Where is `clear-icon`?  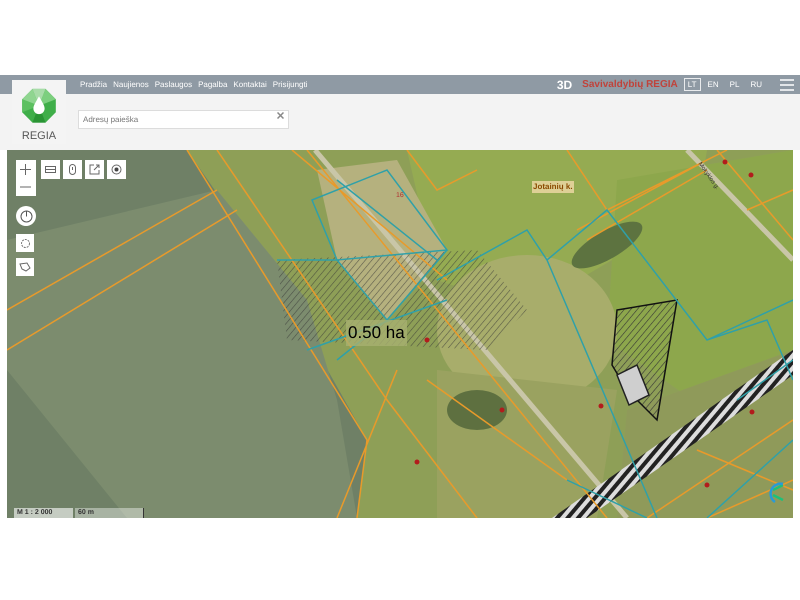 clear-icon is located at coordinates (280, 115).